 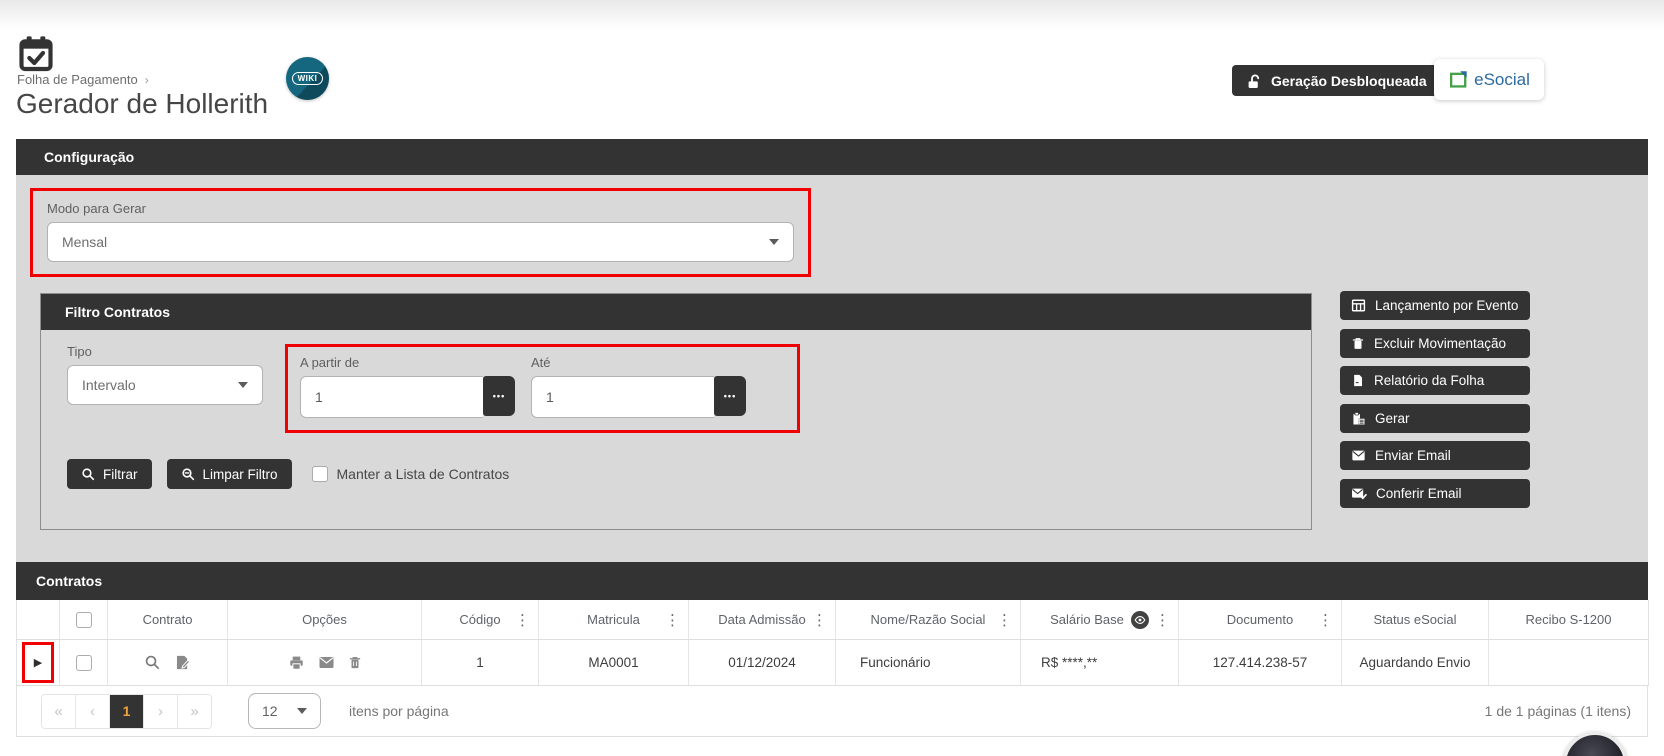 I want to click on tipo-label: Tipo, so click(x=79, y=351).